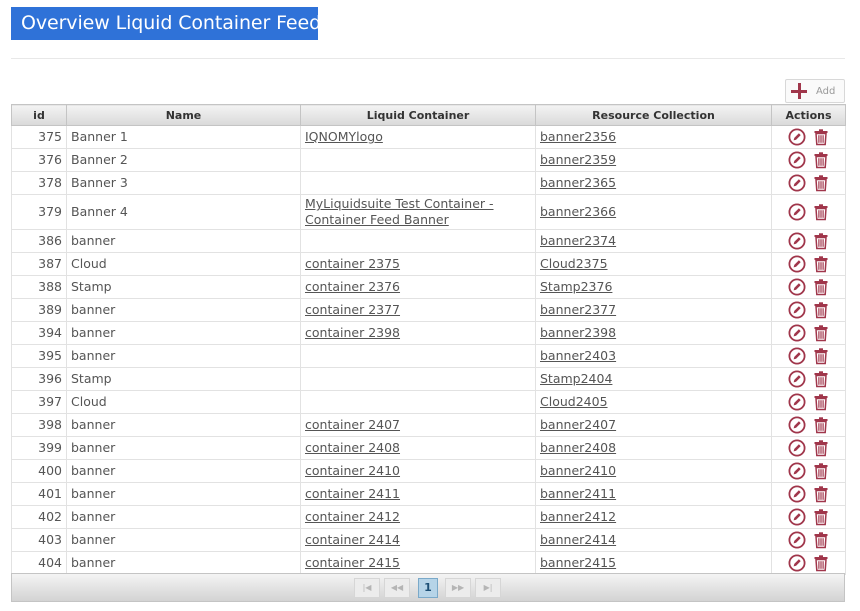 The width and height of the screenshot is (860, 611). I want to click on next-page-icon: ▶▶, so click(458, 588).